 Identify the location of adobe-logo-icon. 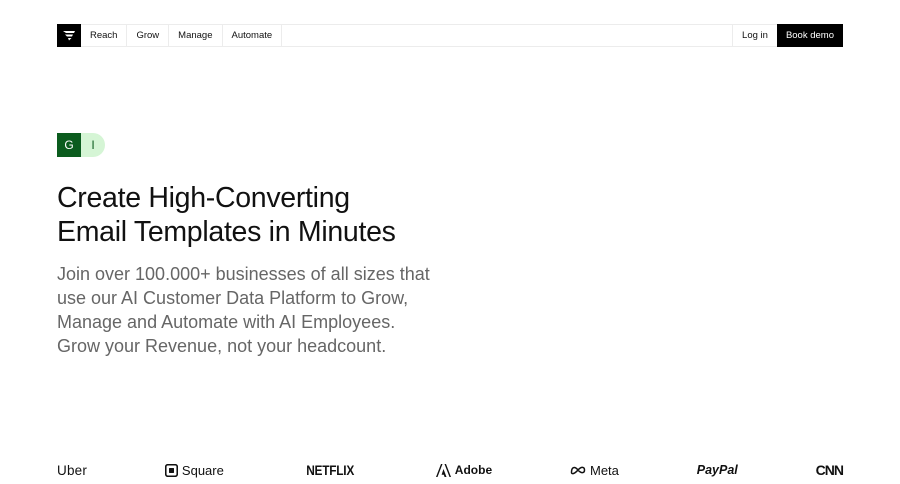
(443, 470).